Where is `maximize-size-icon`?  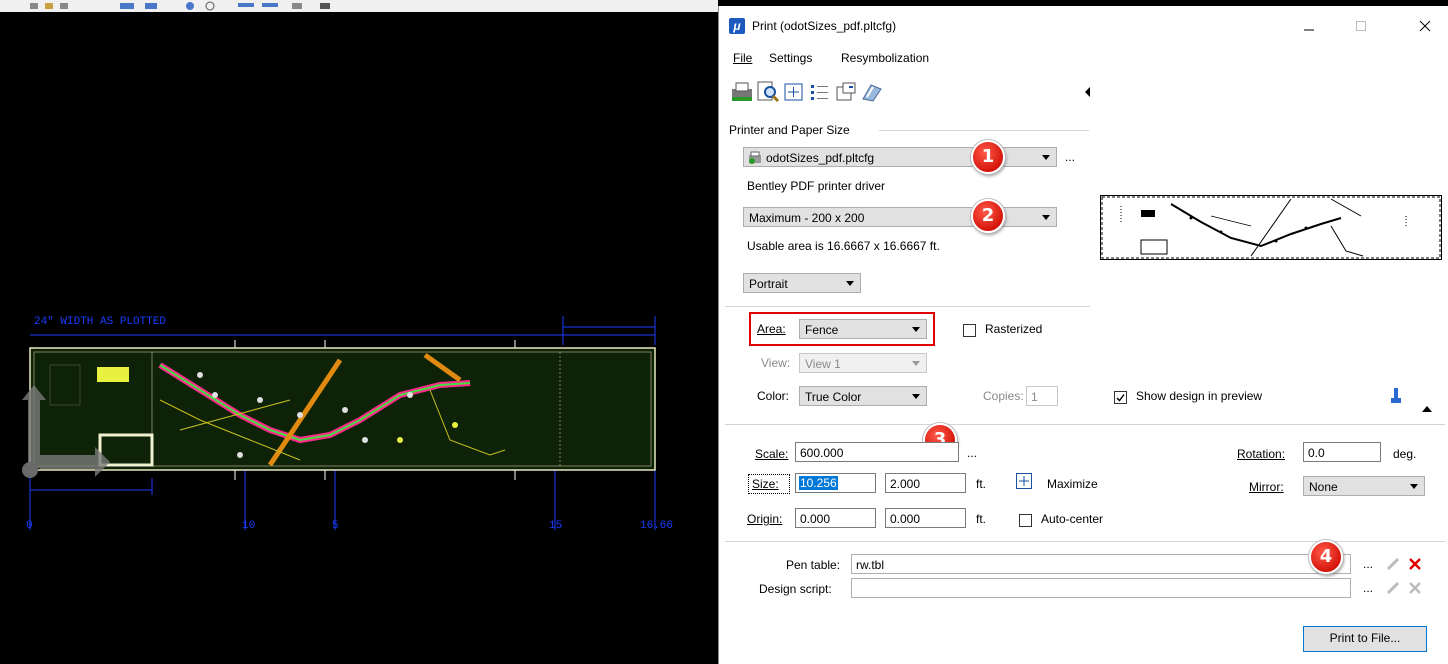
maximize-size-icon is located at coordinates (1024, 481).